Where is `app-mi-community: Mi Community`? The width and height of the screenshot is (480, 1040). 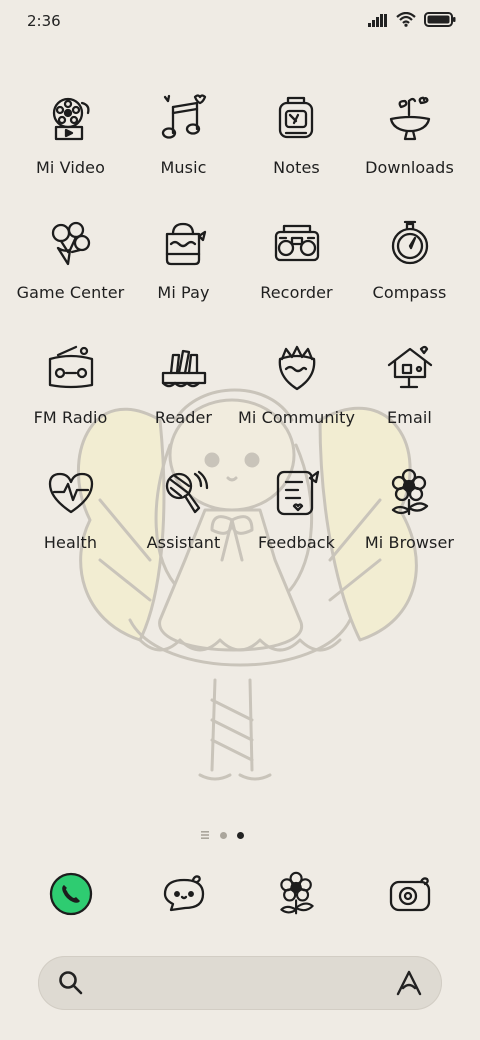 app-mi-community: Mi Community is located at coordinates (296, 382).